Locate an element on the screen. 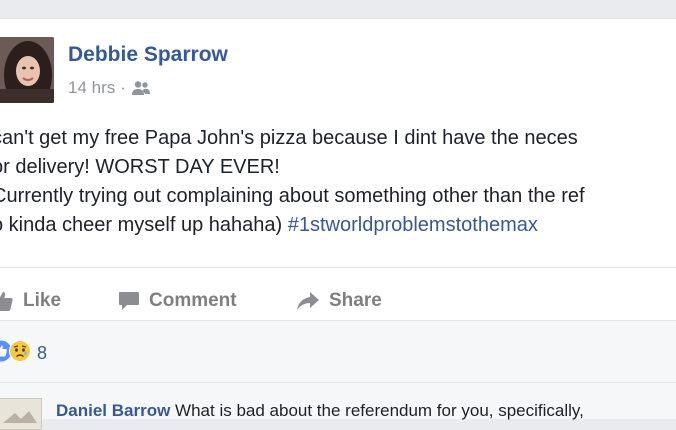  comment-button: Comment is located at coordinates (177, 301).